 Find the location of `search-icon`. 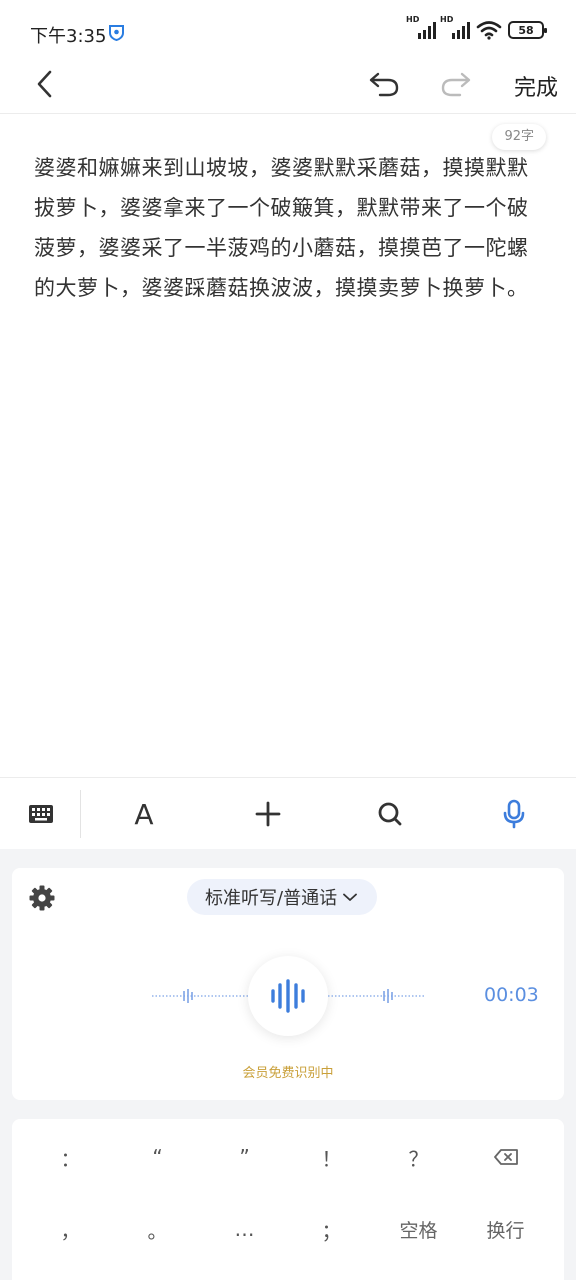

search-icon is located at coordinates (390, 814).